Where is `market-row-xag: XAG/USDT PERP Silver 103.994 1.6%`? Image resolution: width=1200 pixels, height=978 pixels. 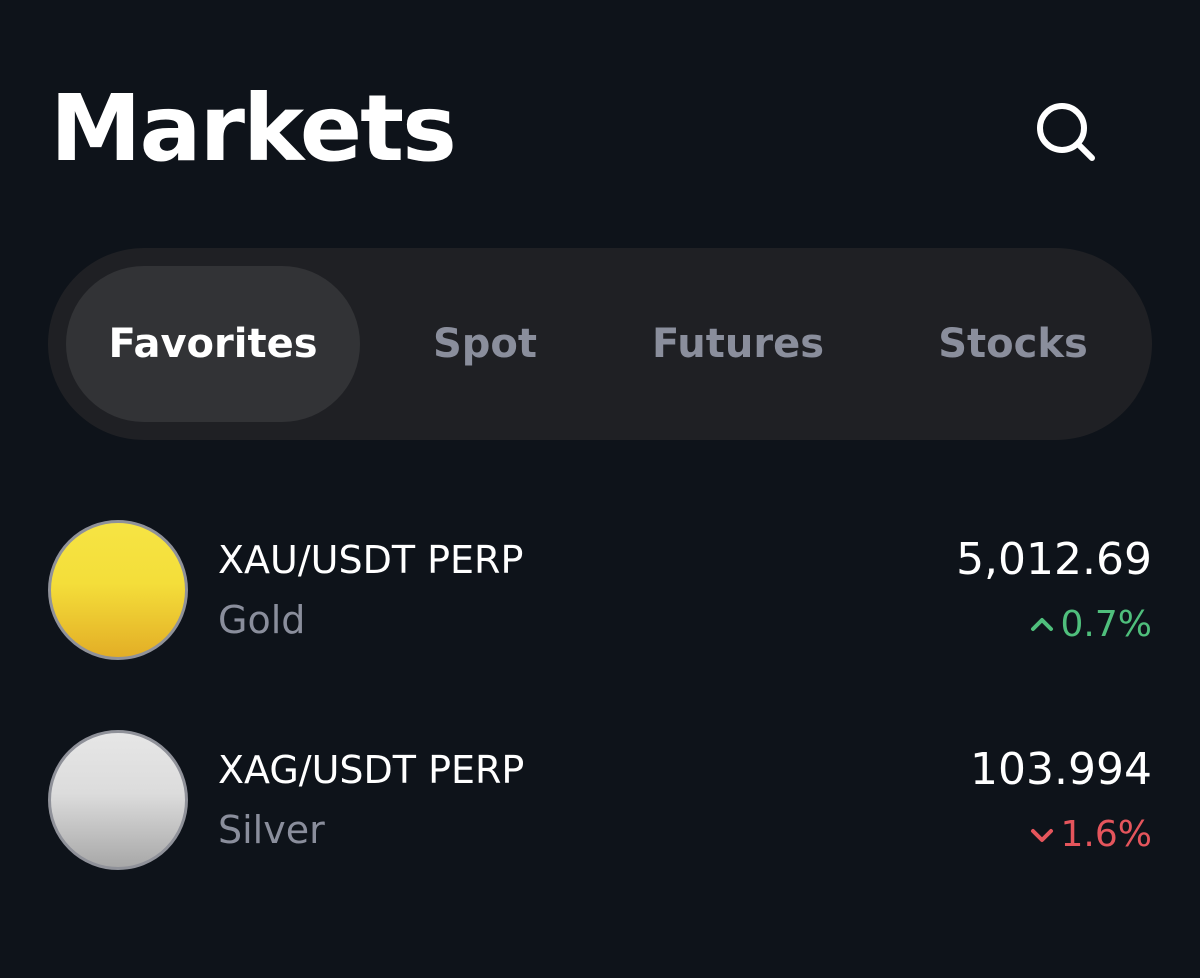
market-row-xag: XAG/USDT PERP Silver 103.994 1.6% is located at coordinates (600, 802).